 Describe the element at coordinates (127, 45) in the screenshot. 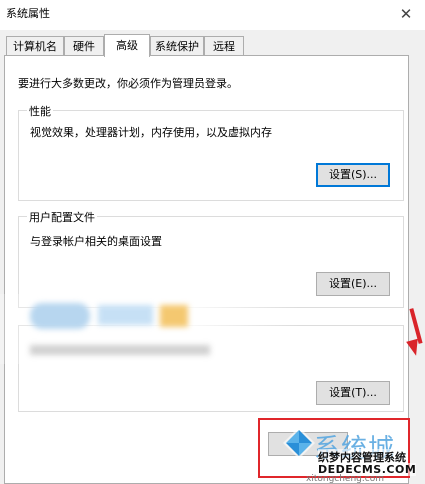

I see `tab-advanced: 高级` at that location.